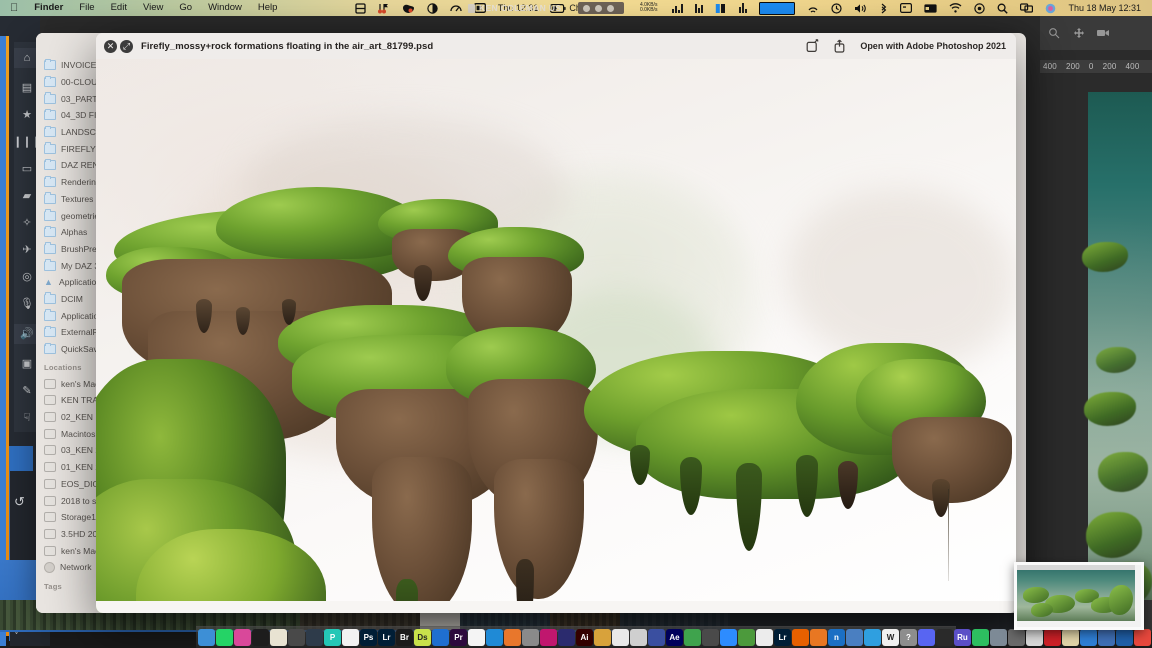 Image resolution: width=1152 pixels, height=648 pixels. Describe the element at coordinates (1103, 33) in the screenshot. I see `video-icon` at that location.